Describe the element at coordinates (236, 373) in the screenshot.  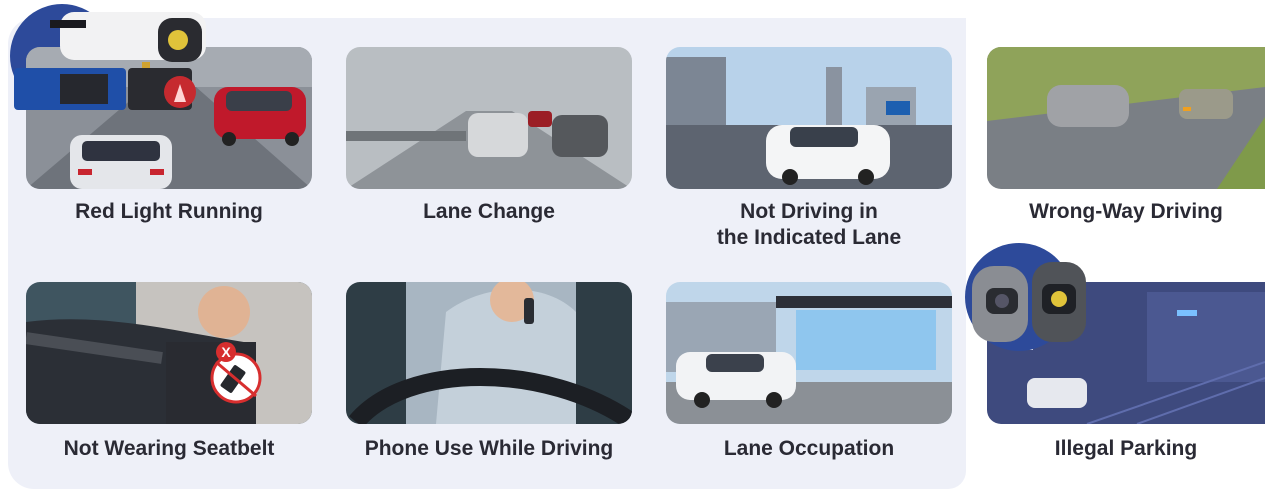
I see `no-seatbelt-icon: X` at that location.